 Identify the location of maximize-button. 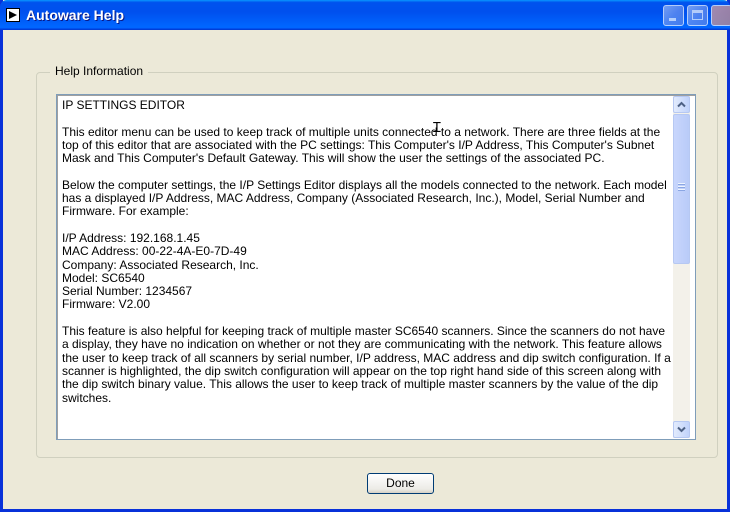
(697, 15).